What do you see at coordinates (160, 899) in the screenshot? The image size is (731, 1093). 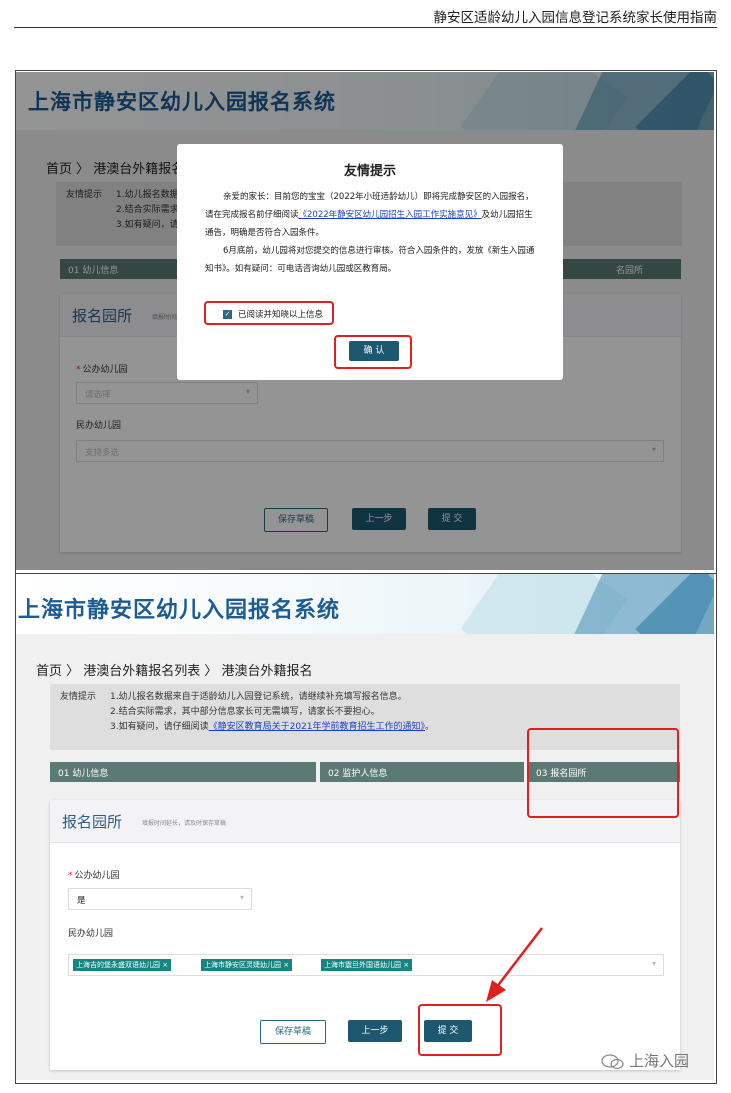 I see `public-kindergarten-select: 是 ▾` at bounding box center [160, 899].